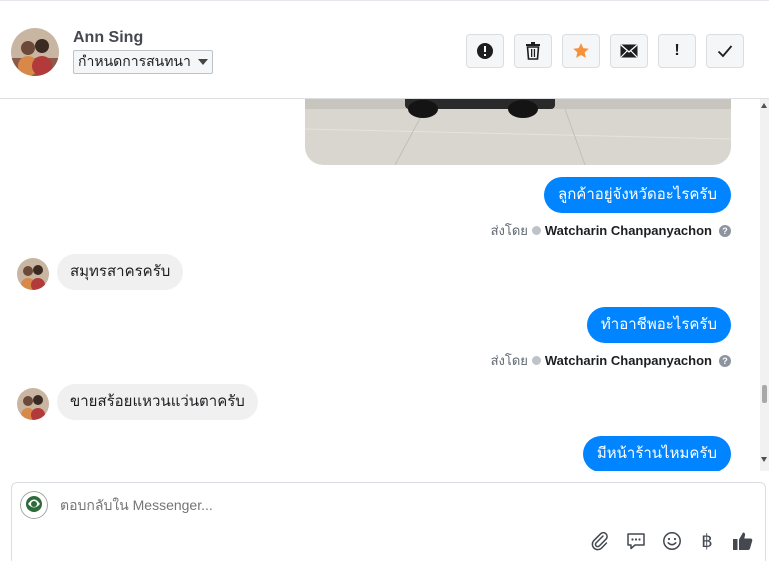 The width and height of the screenshot is (769, 561). I want to click on attachment-icon, so click(599, 541).